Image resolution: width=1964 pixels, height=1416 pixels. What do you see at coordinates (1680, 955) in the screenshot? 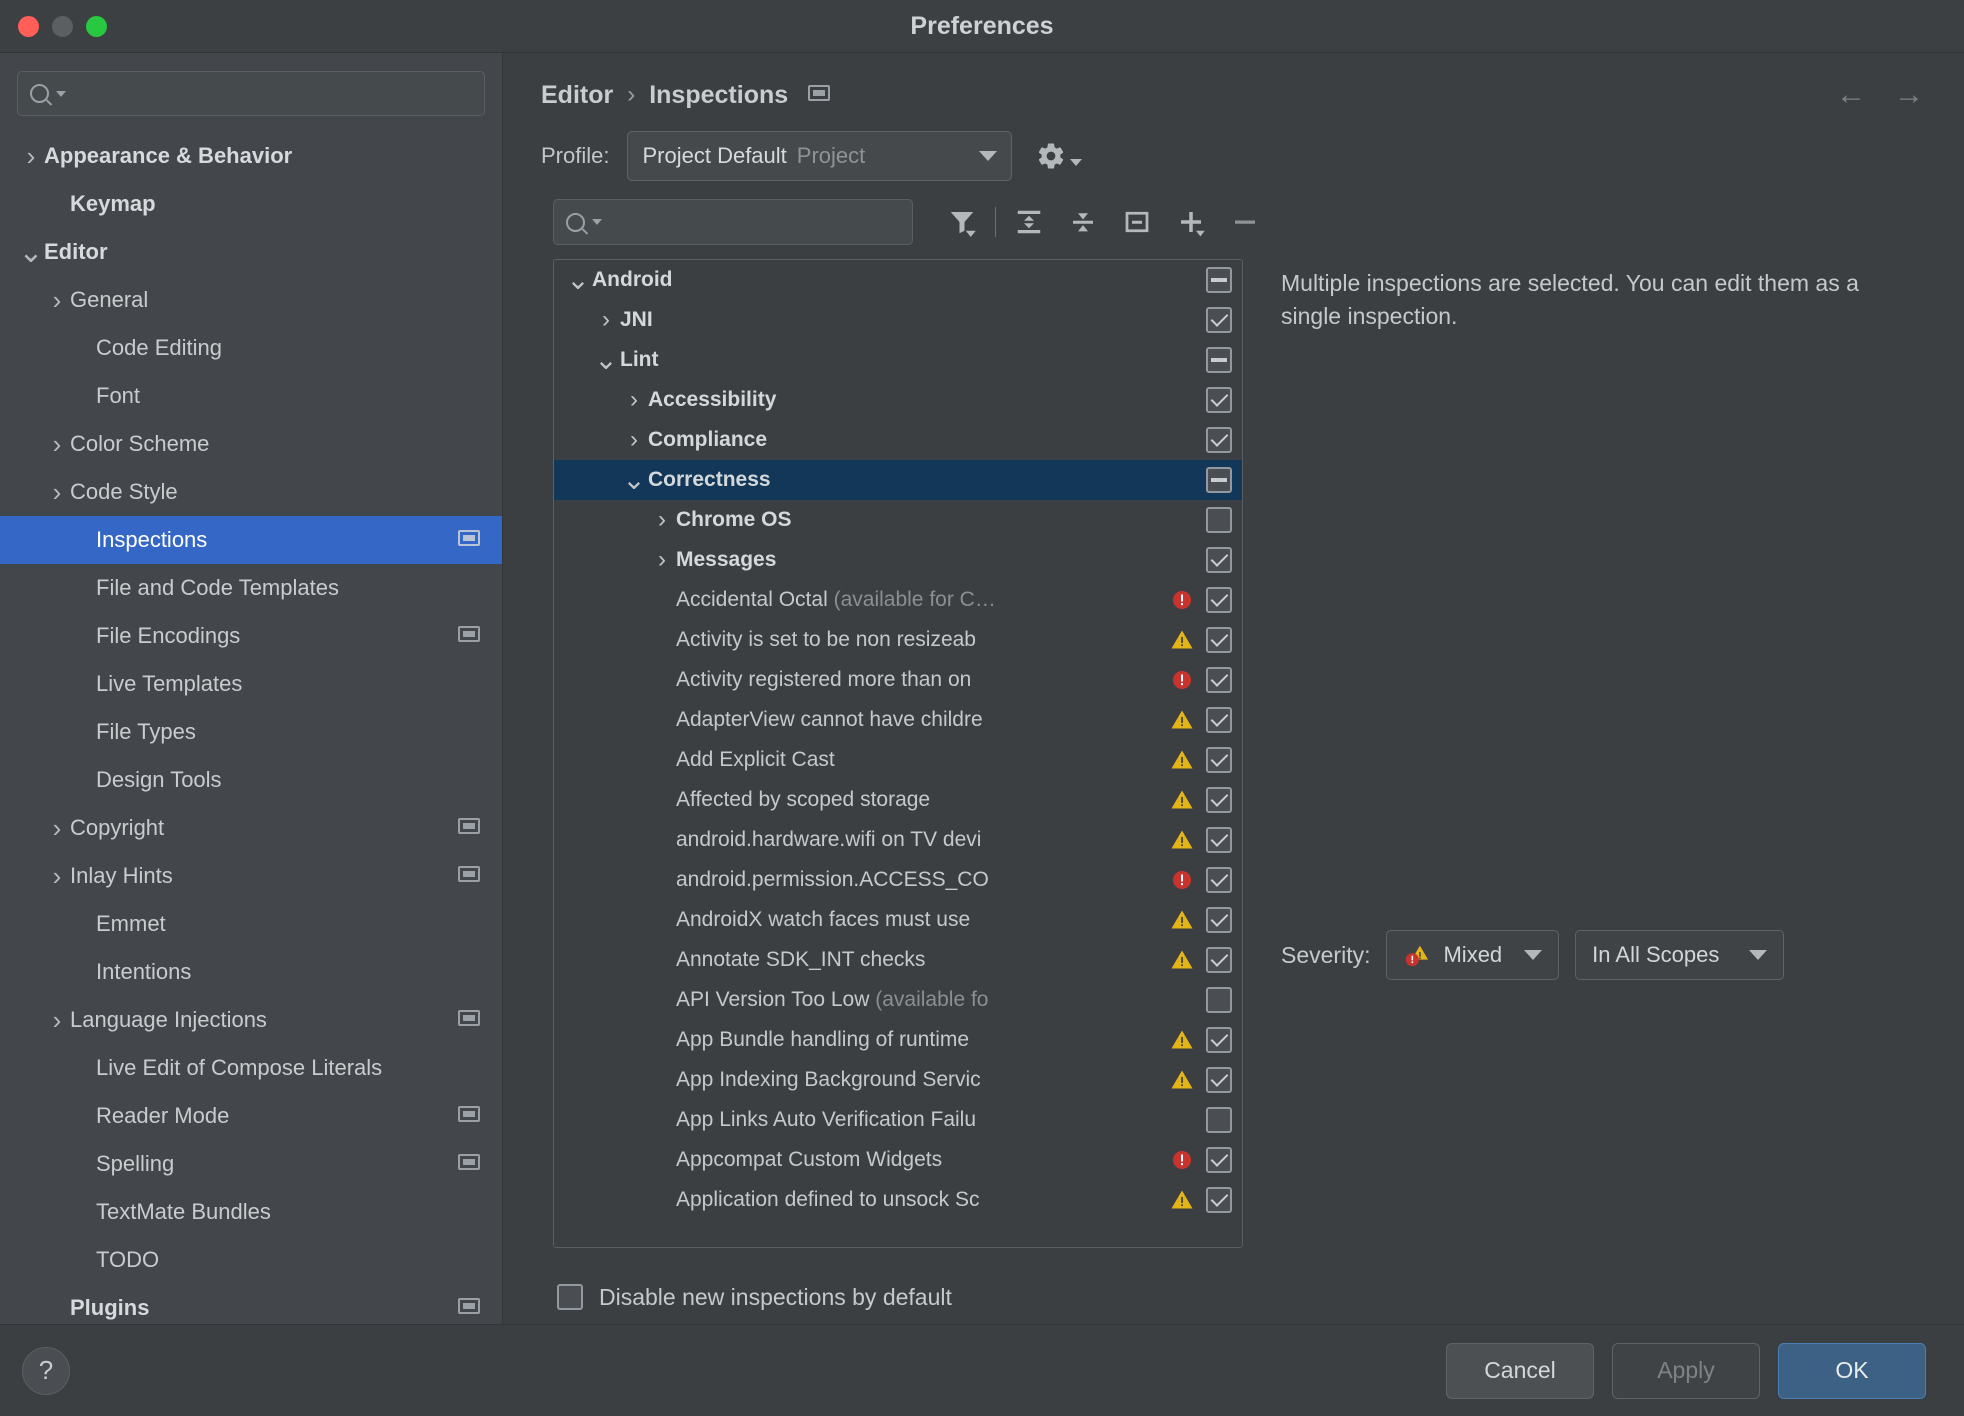
I see `scope-dropdown: In All Scopes` at bounding box center [1680, 955].